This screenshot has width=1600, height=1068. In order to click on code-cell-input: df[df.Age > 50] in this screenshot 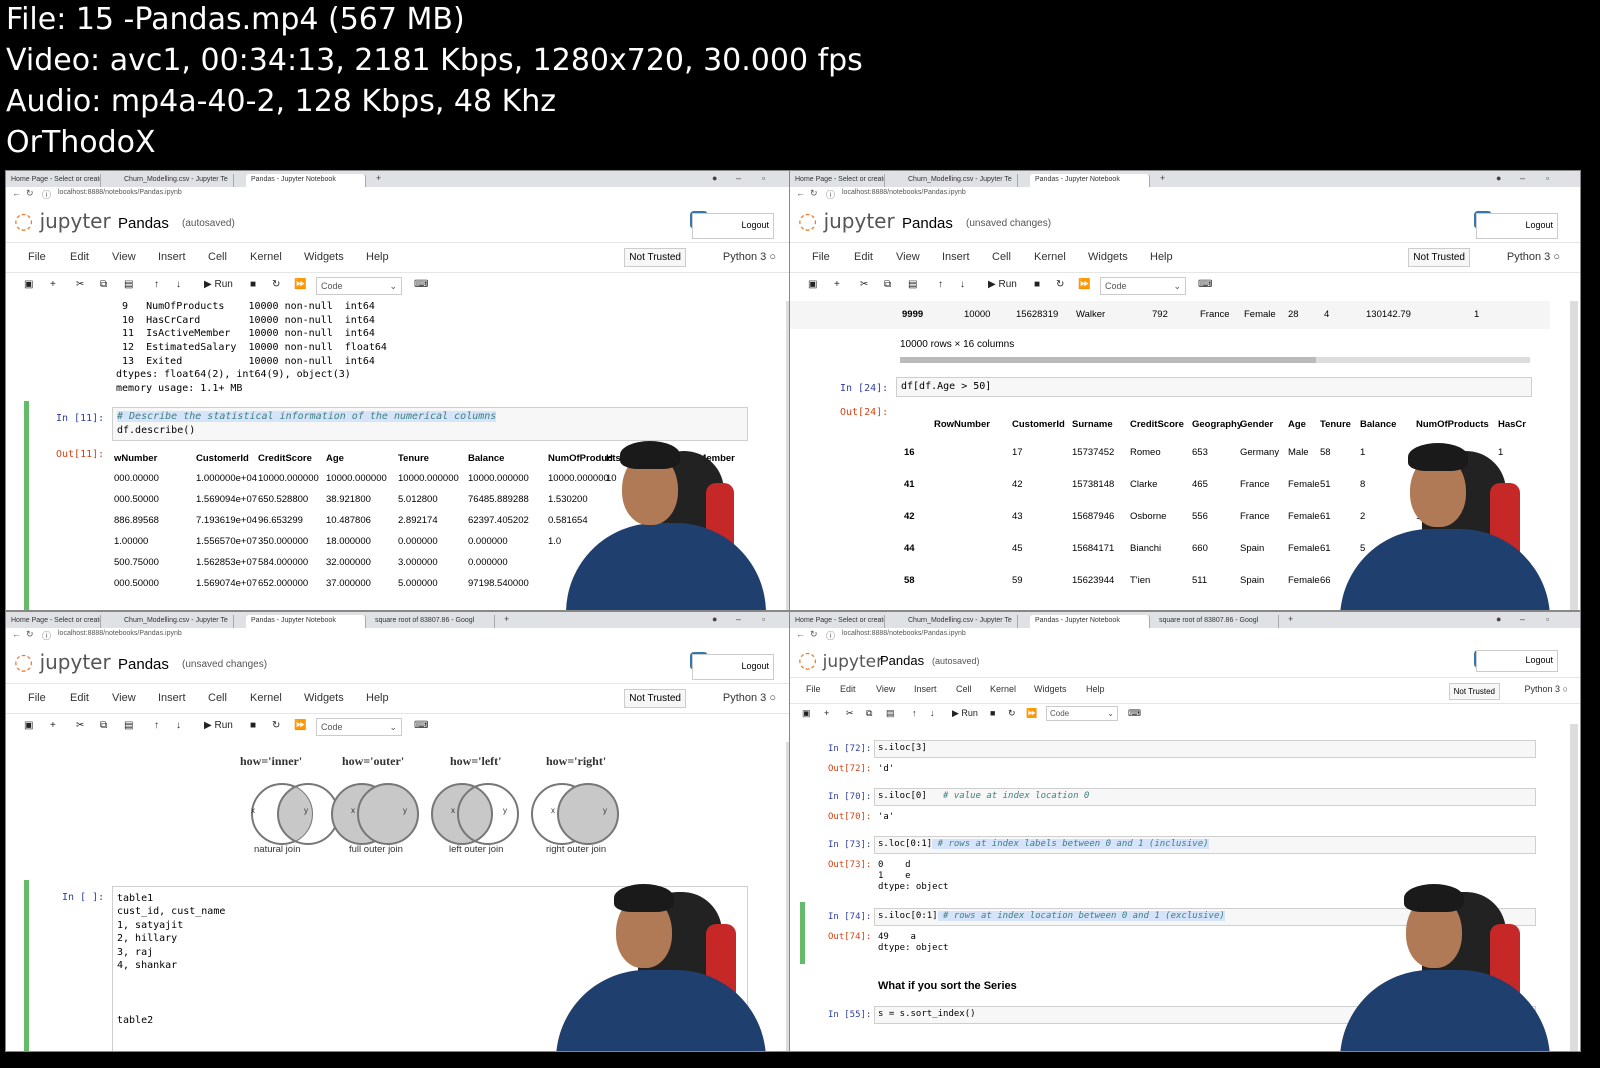, I will do `click(1214, 387)`.